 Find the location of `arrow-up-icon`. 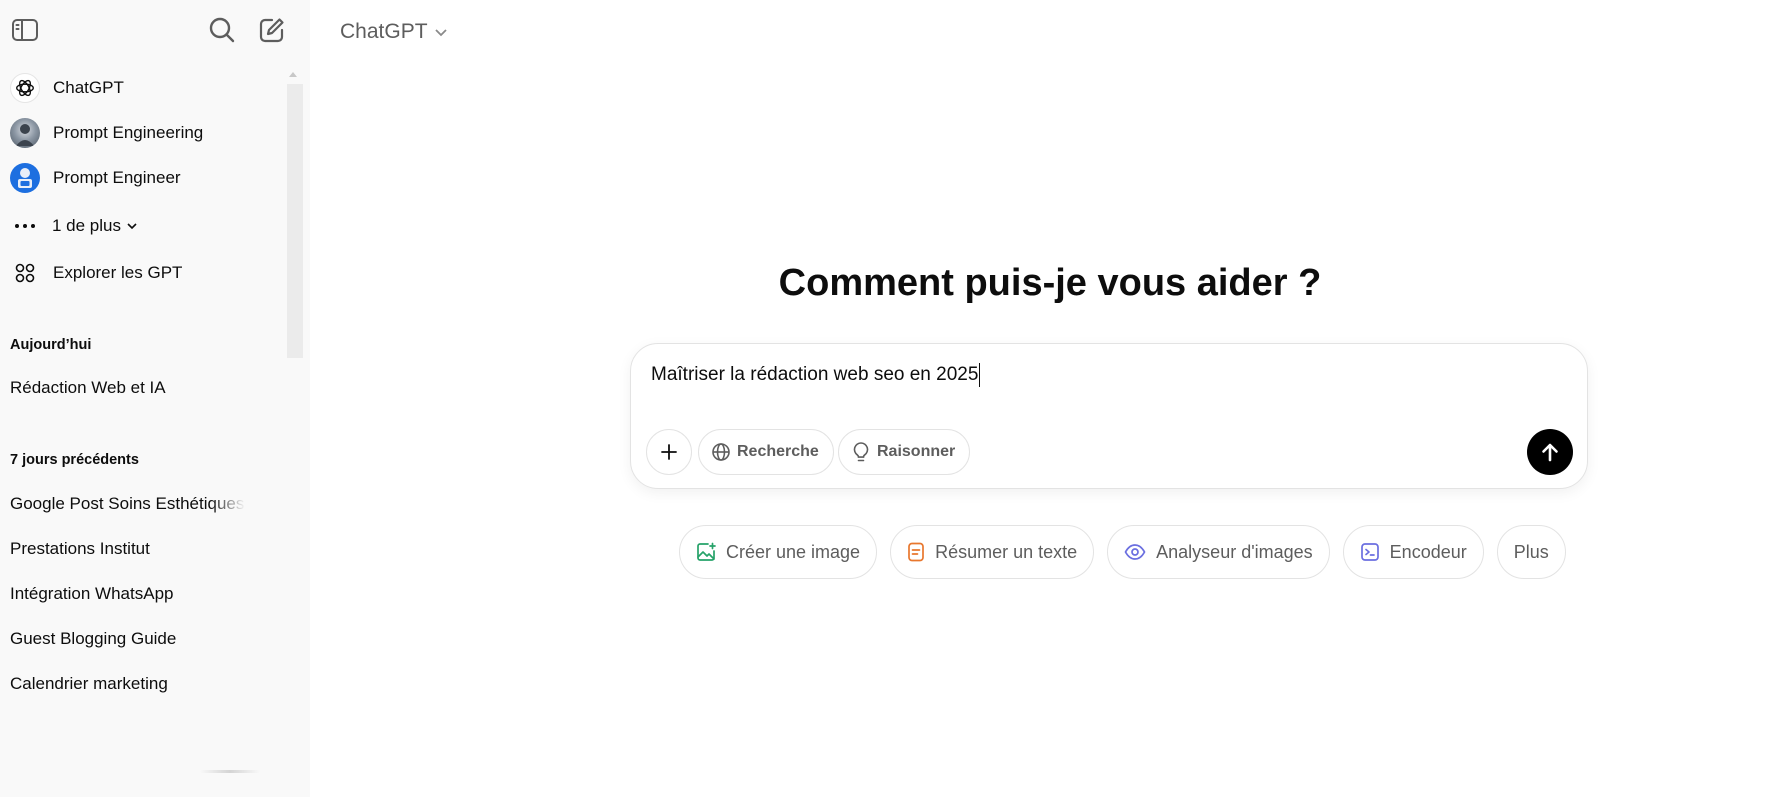

arrow-up-icon is located at coordinates (1550, 452).